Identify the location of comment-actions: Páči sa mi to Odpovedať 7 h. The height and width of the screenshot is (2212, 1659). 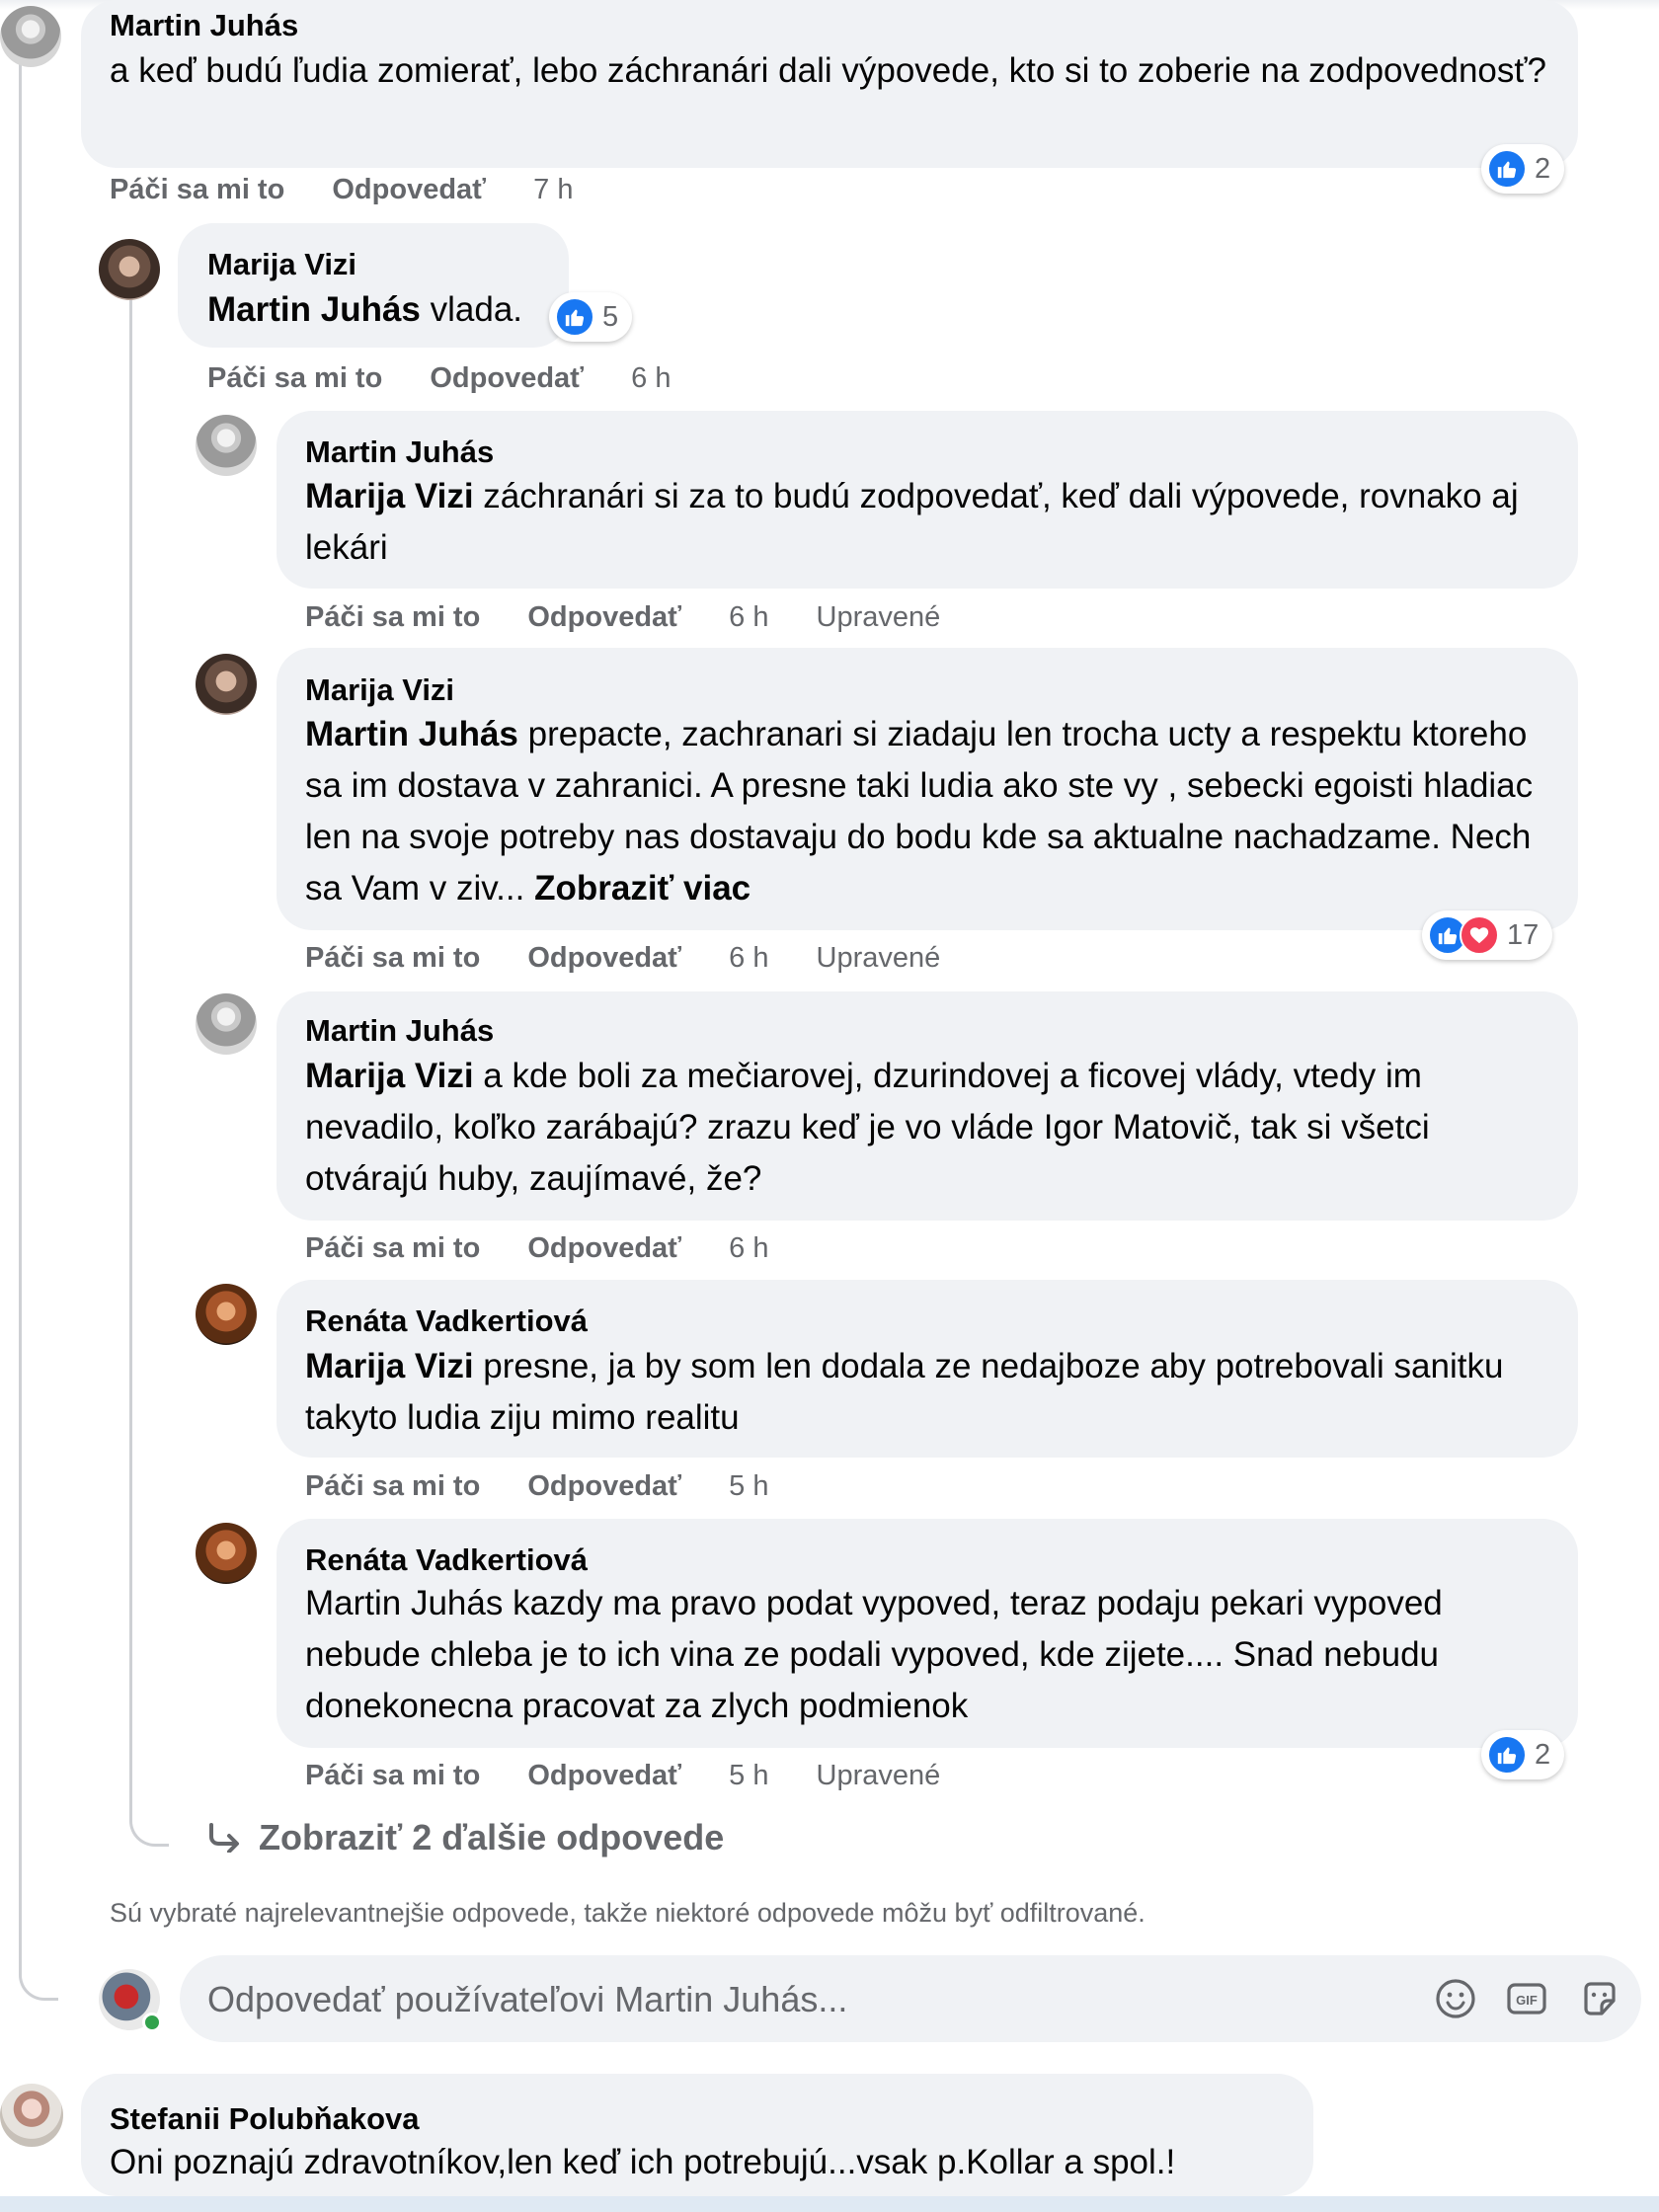
(361, 190).